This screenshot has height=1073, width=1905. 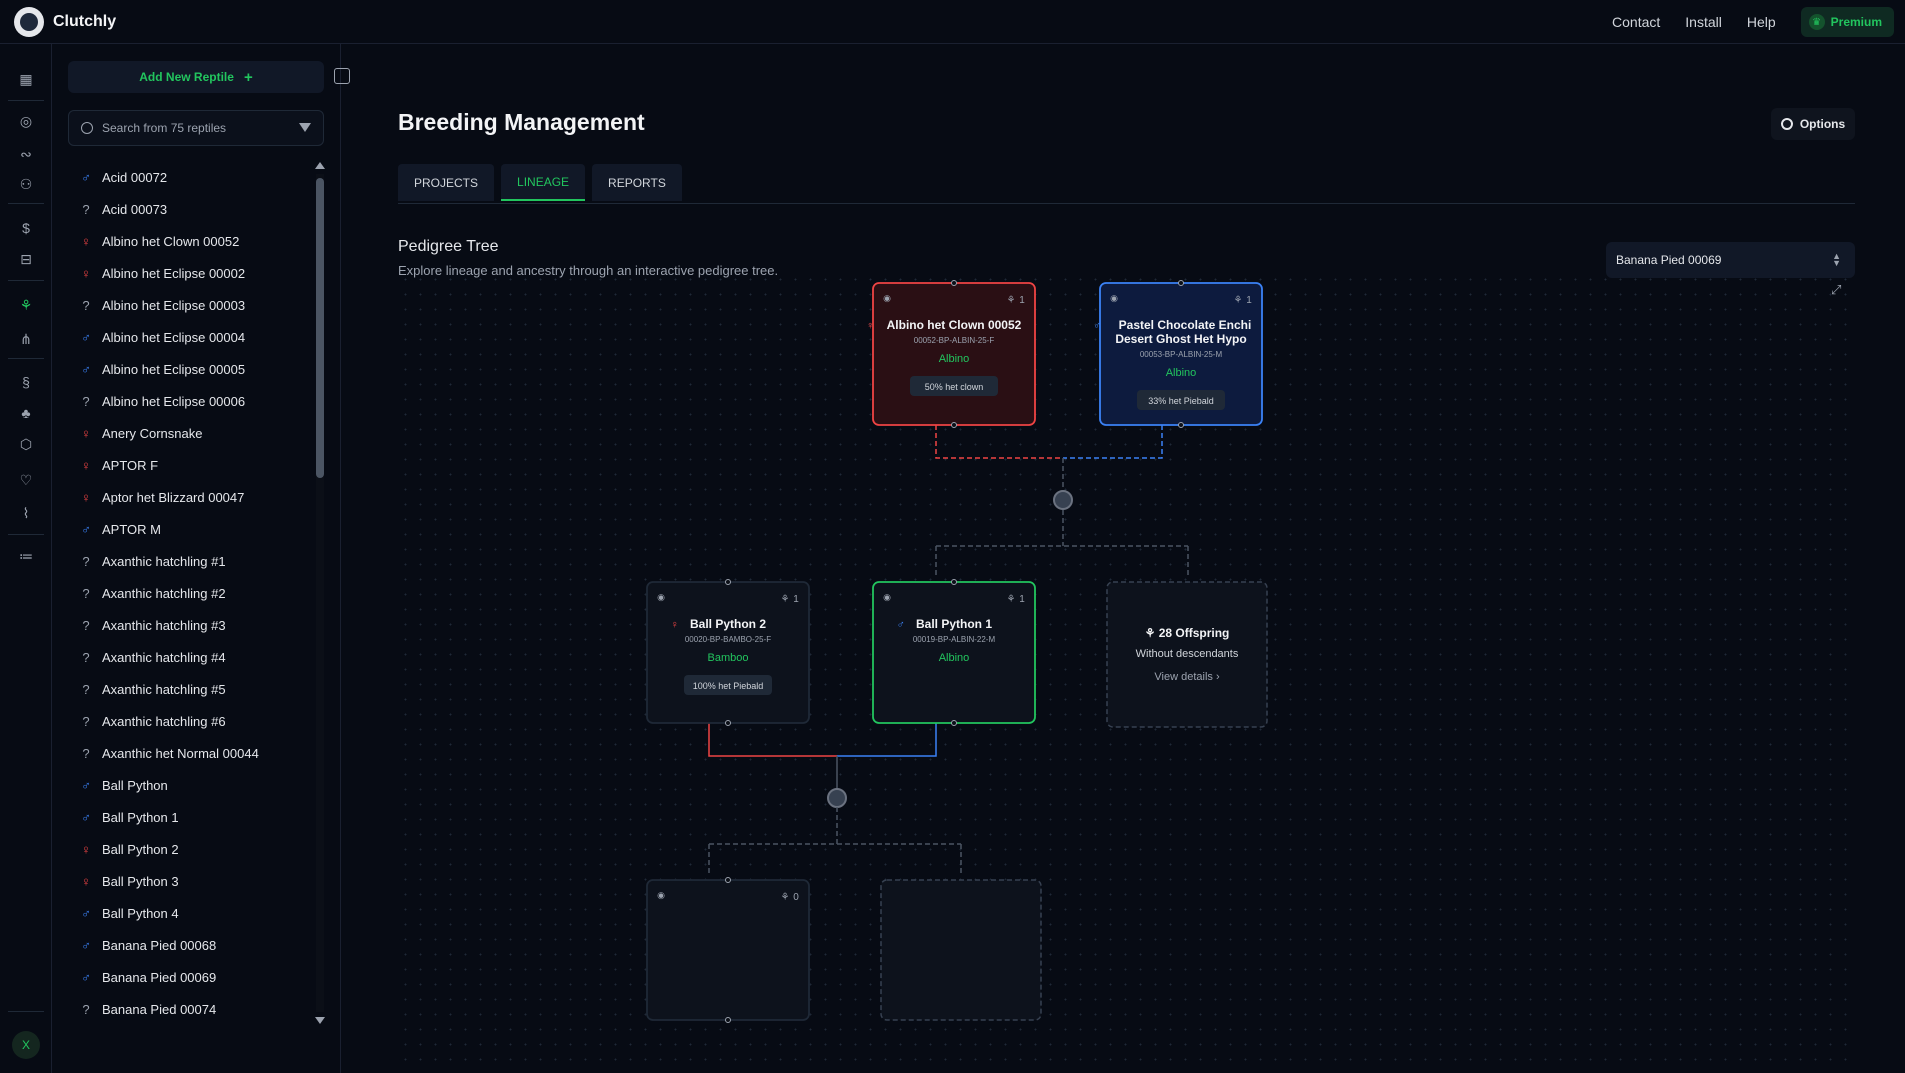 I want to click on reptile-list-item: ♂ Albino het Eclipse 00005, so click(x=190, y=369).